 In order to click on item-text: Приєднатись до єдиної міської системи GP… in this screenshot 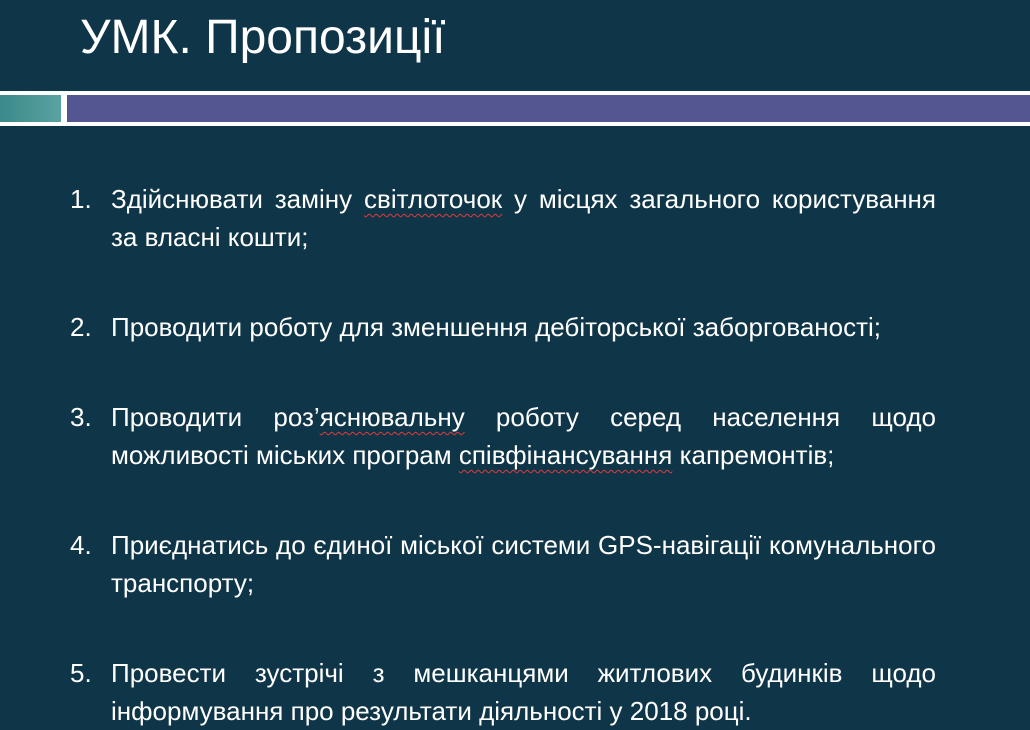, I will do `click(523, 564)`.